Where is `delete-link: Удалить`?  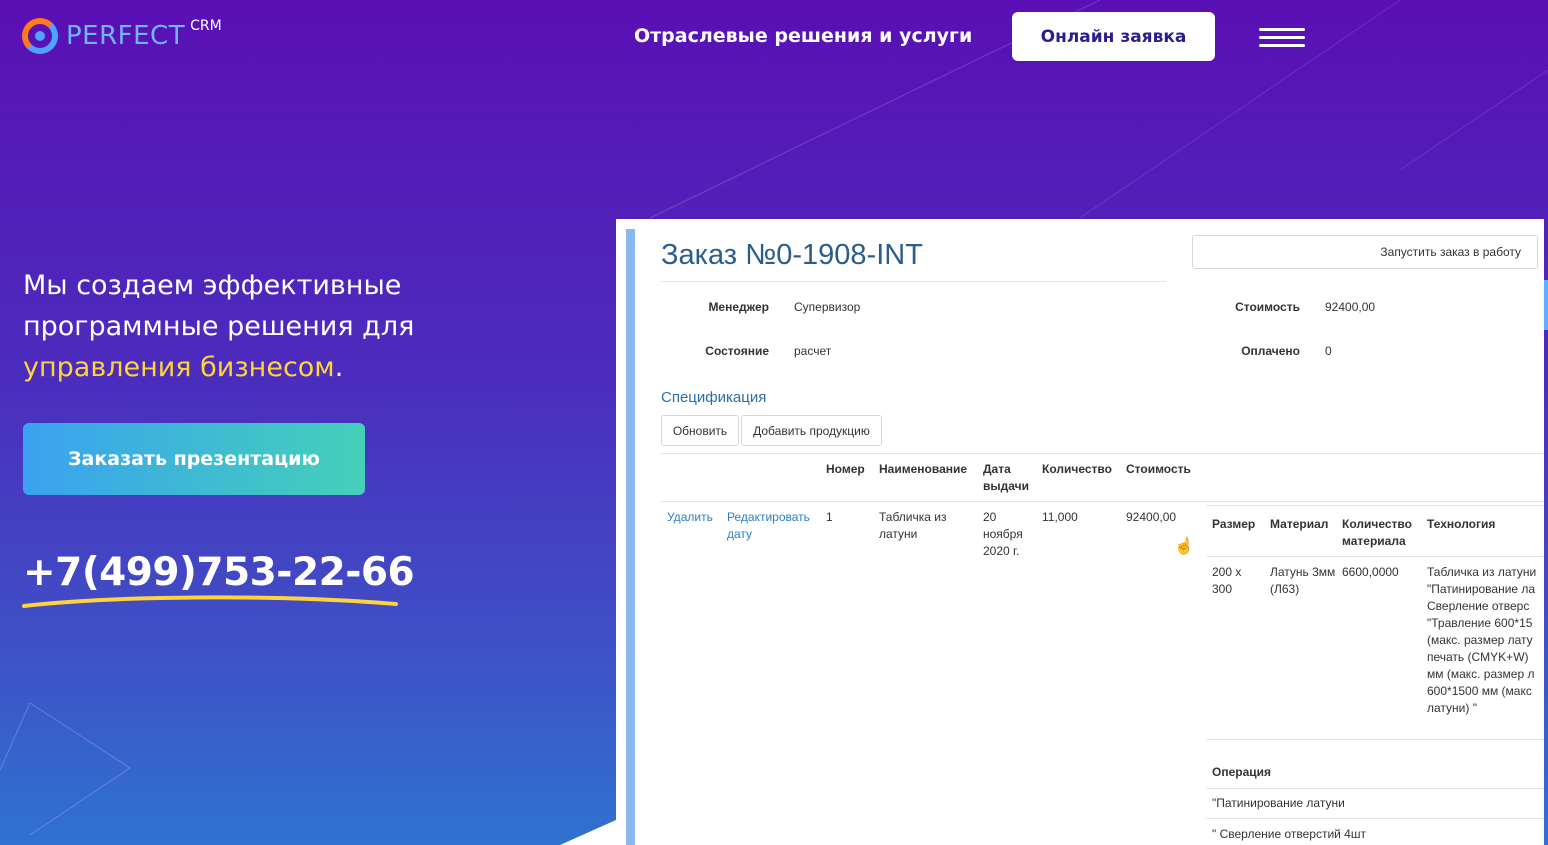 delete-link: Удалить is located at coordinates (690, 517).